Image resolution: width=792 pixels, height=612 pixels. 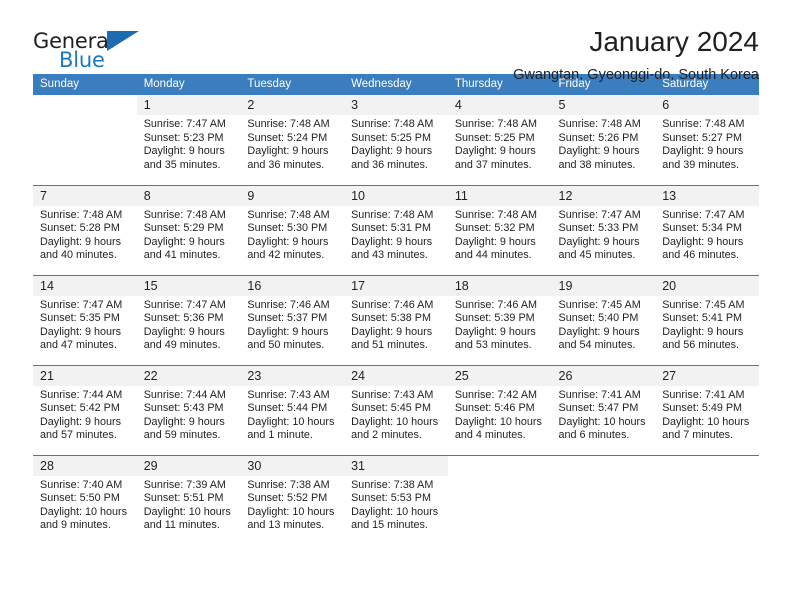 I want to click on sunrise-text: Sunrise: 7:42 AM, so click(x=496, y=394).